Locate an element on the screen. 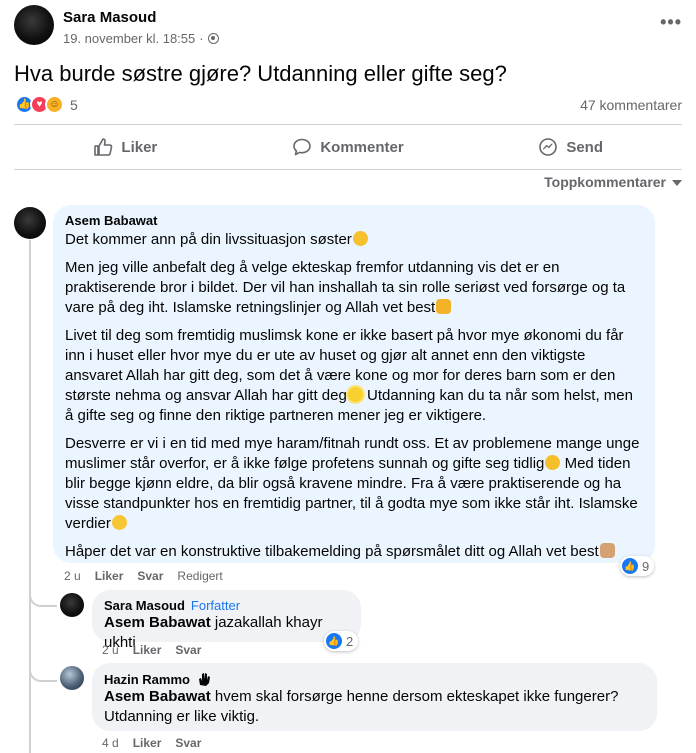 Image resolution: width=696 pixels, height=753 pixels. top-fan-badge-icon is located at coordinates (204, 679).